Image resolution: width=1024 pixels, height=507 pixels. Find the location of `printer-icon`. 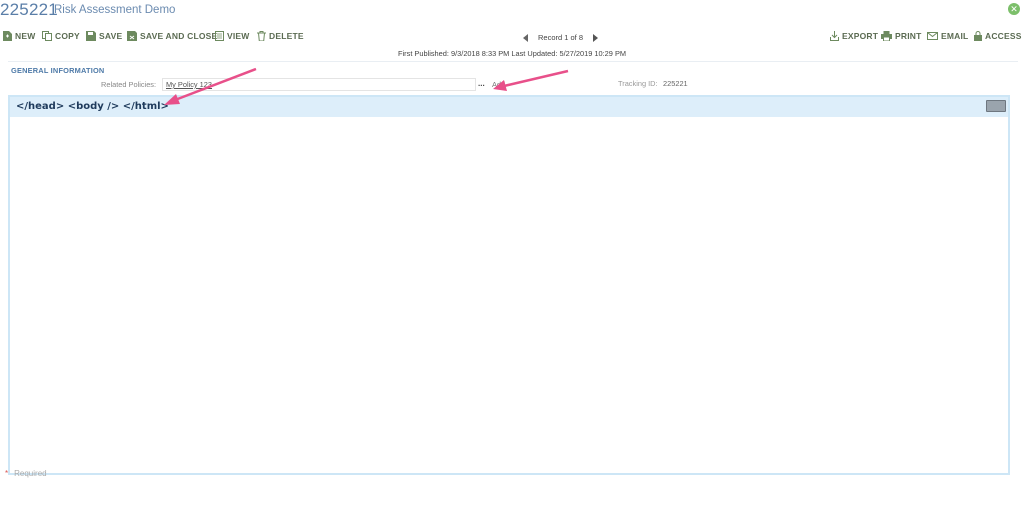

printer-icon is located at coordinates (886, 36).